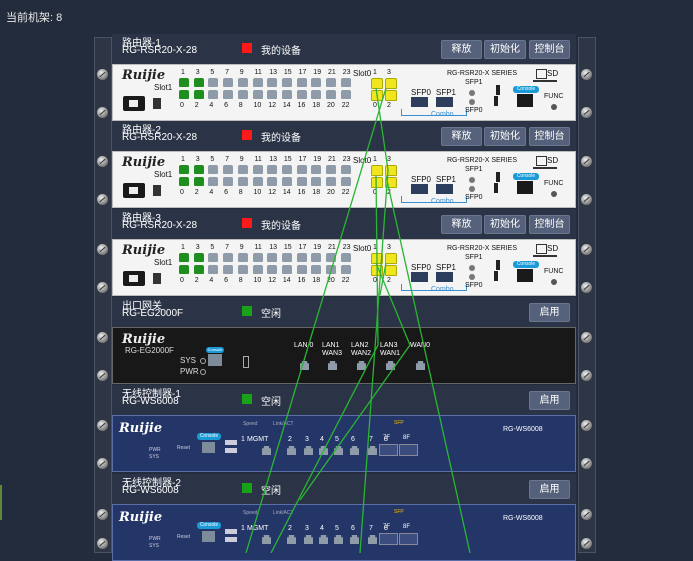 The width and height of the screenshot is (693, 561). Describe the element at coordinates (1, 502) in the screenshot. I see `left-edge-marker` at that location.